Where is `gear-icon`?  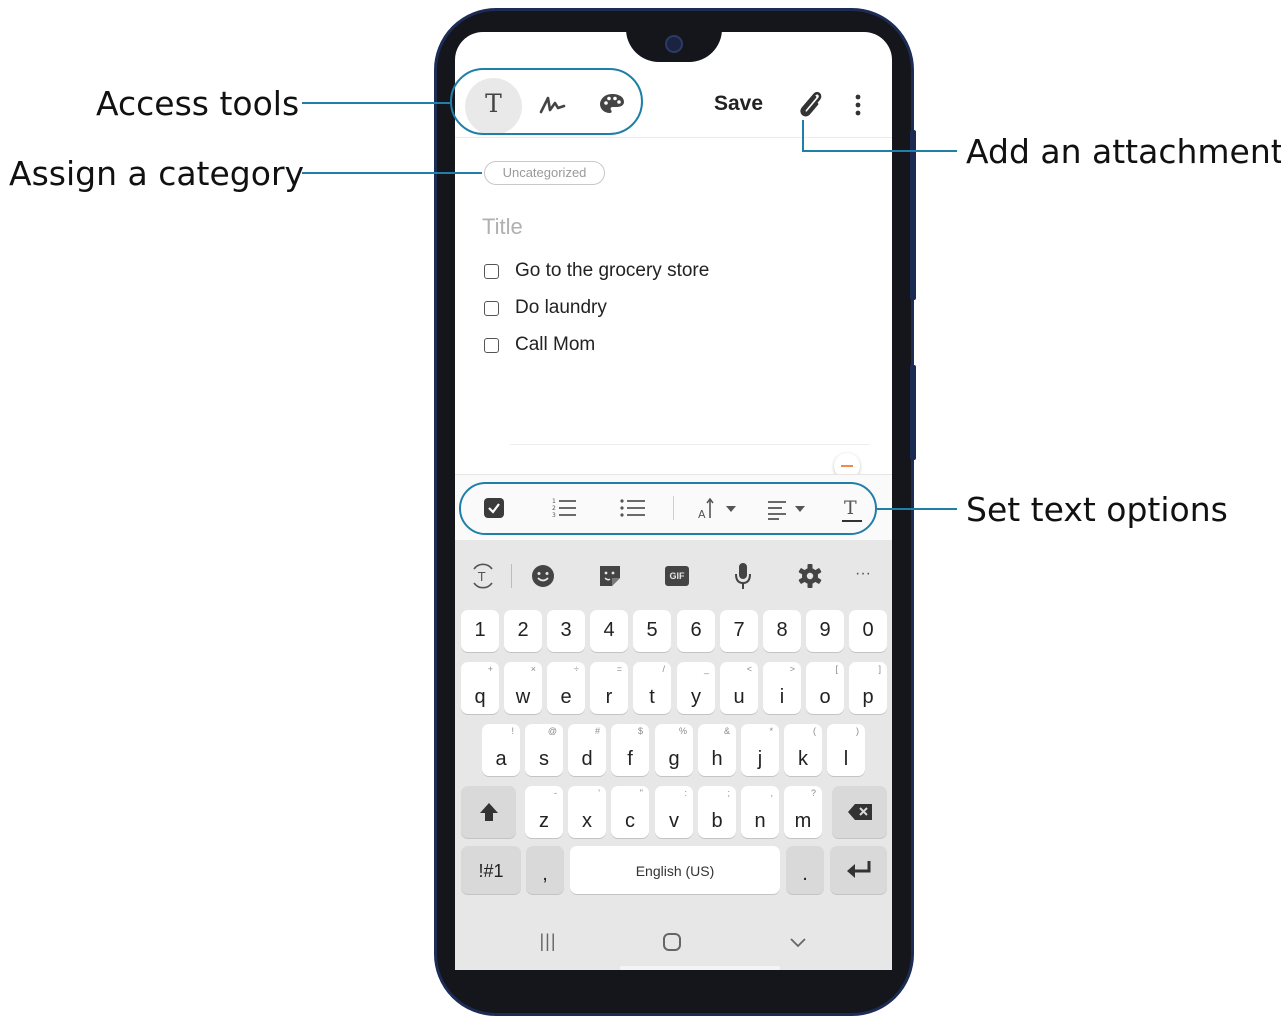 gear-icon is located at coordinates (810, 576).